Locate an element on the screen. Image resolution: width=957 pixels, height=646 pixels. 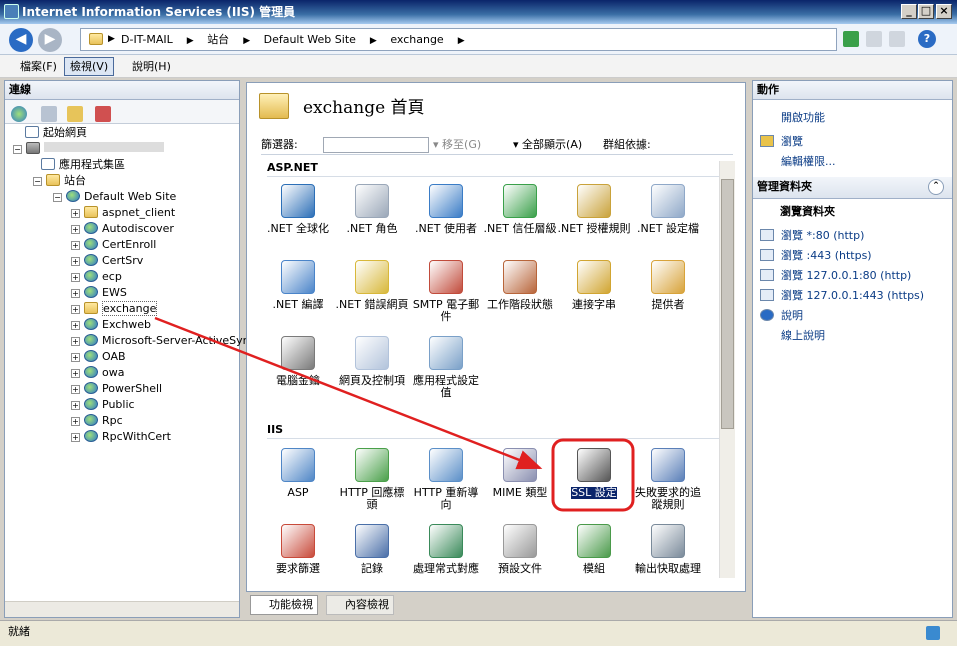
feature-item: MIME 類型 is located at coordinates (520, 473).